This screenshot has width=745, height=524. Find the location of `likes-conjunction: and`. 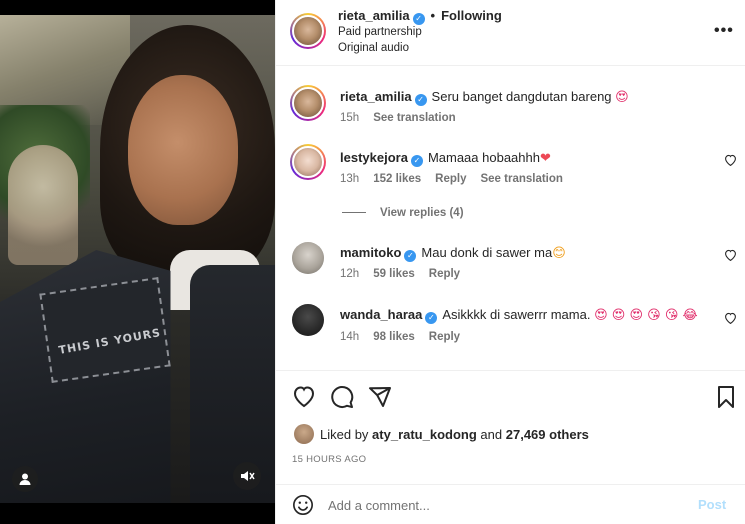

likes-conjunction: and is located at coordinates (491, 434).